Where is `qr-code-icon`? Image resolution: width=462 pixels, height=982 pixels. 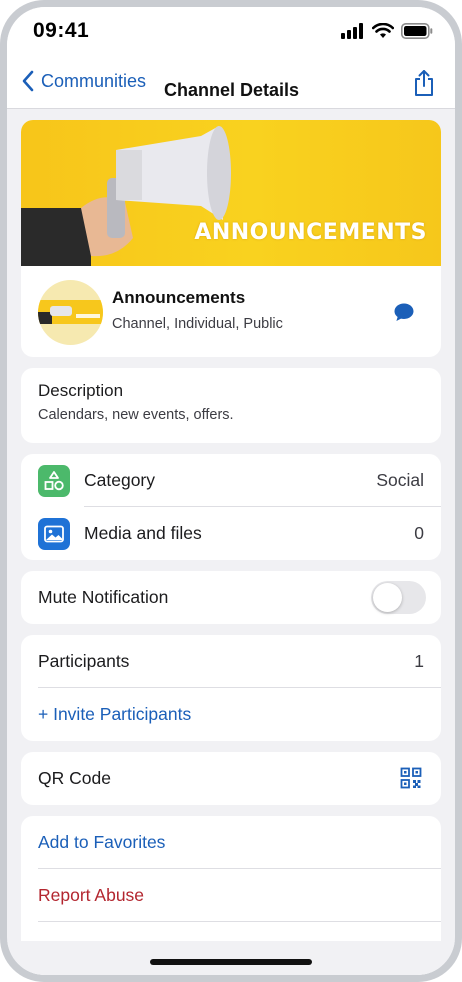 qr-code-icon is located at coordinates (411, 778).